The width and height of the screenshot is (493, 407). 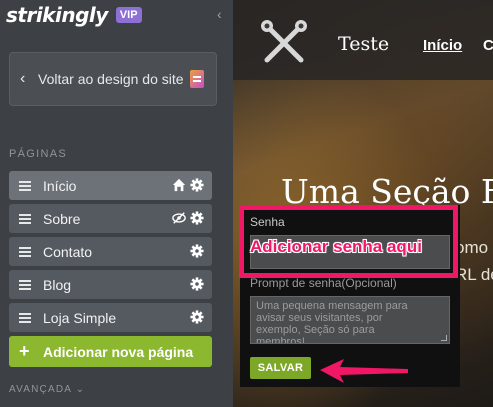 I want to click on page-label: Loja Simple, so click(x=80, y=317).